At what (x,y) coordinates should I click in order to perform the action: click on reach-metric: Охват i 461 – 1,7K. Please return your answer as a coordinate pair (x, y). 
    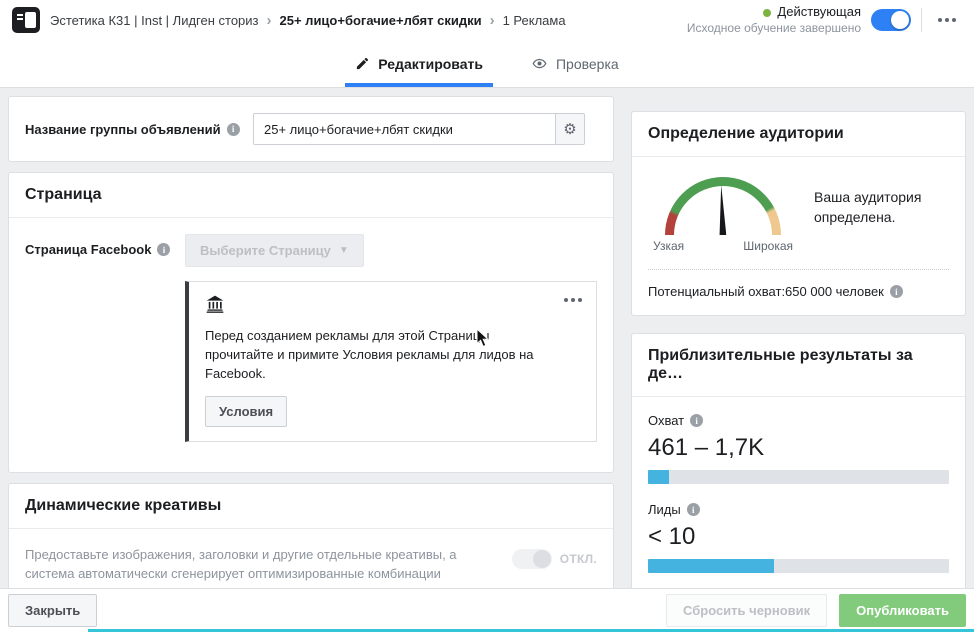
    Looking at the image, I should click on (798, 448).